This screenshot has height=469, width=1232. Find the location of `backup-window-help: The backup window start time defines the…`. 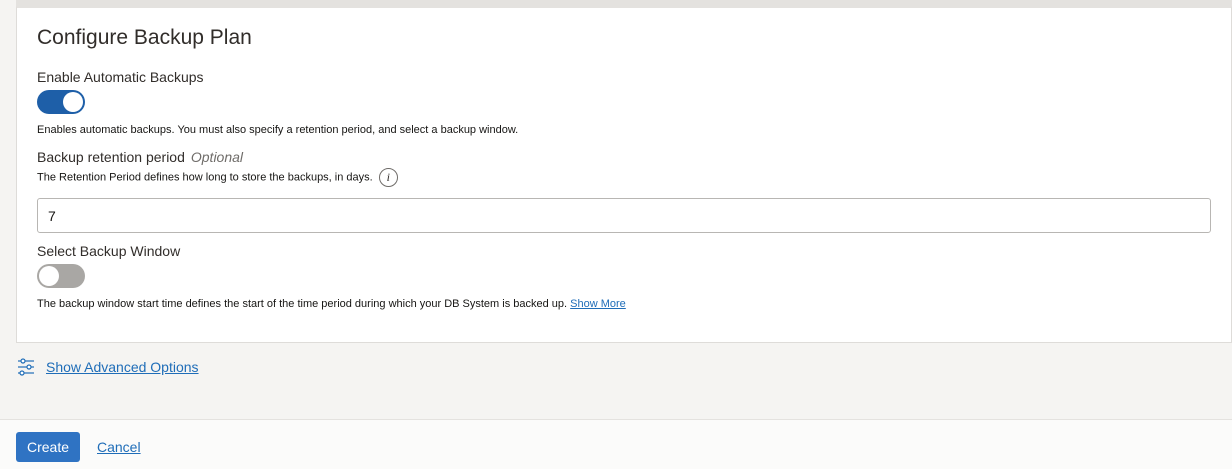

backup-window-help: The backup window start time defines the… is located at coordinates (331, 304).